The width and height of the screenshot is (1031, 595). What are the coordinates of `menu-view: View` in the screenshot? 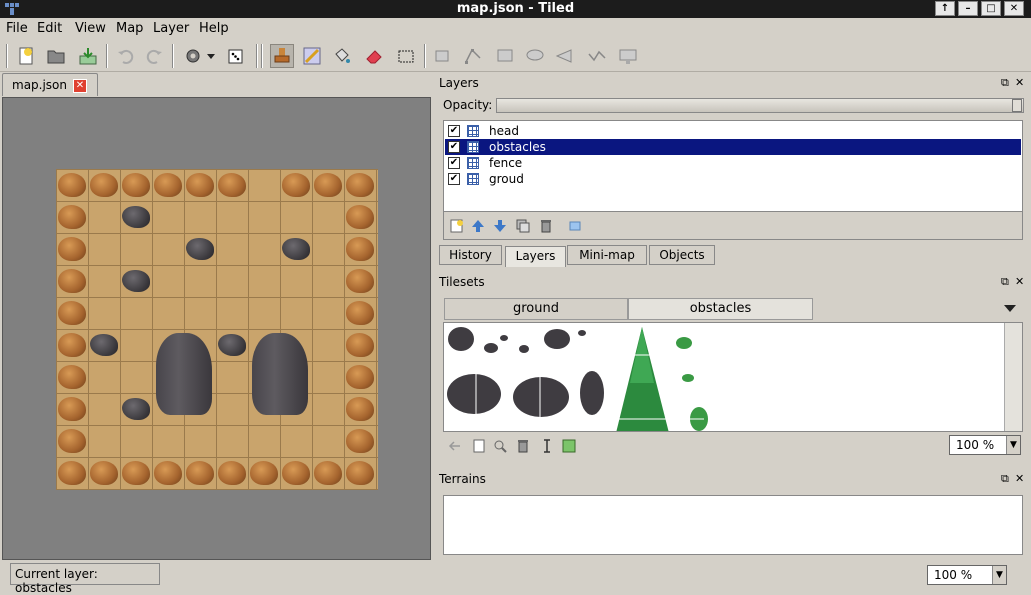 It's located at (90, 28).